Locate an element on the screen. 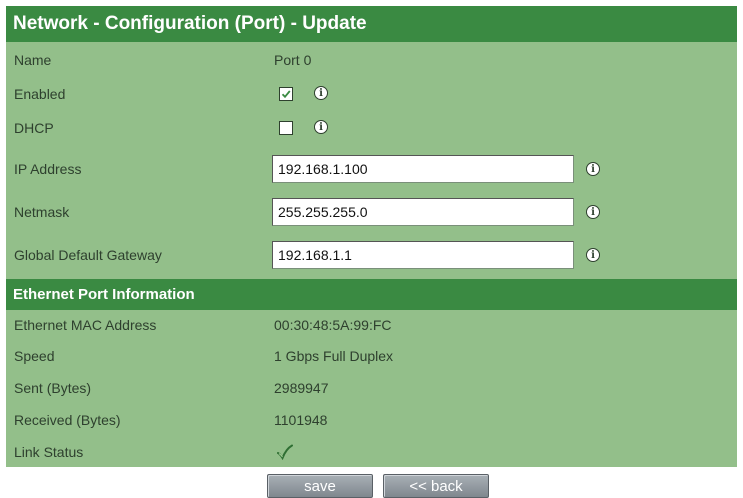 Image resolution: width=743 pixels, height=498 pixels. mac-address-label: Ethernet MAC Address is located at coordinates (85, 325).